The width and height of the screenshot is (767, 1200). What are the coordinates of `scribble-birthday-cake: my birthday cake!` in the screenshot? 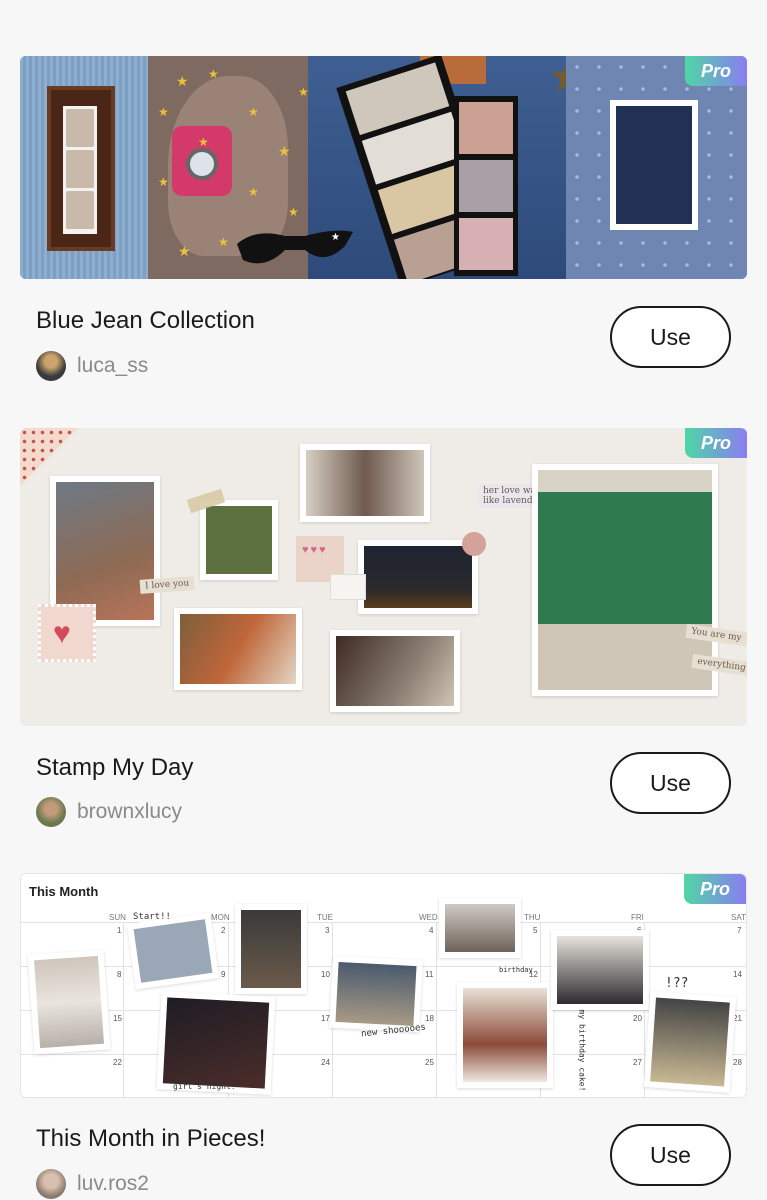 It's located at (582, 1050).